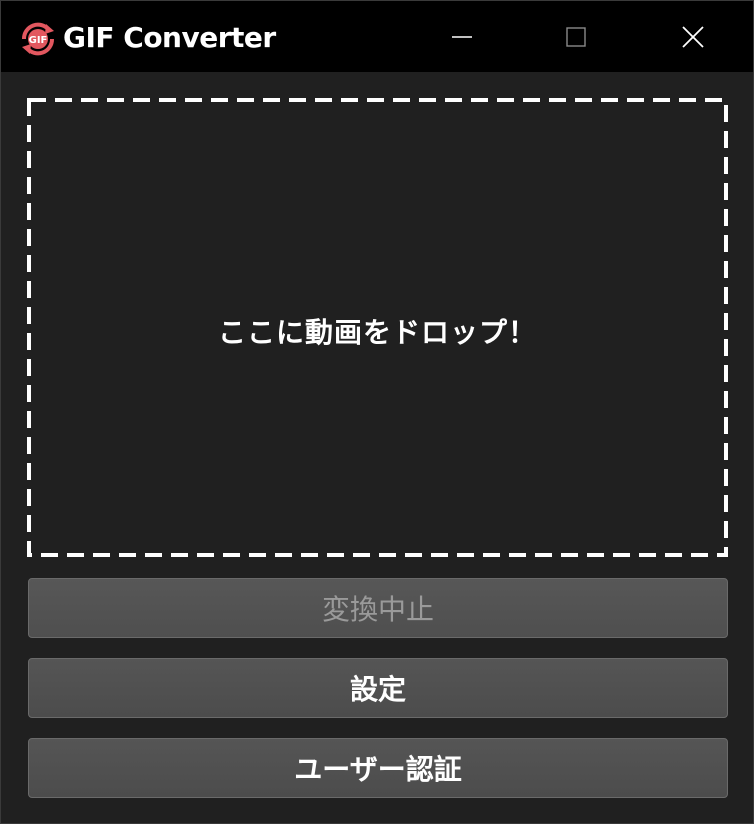 Image resolution: width=754 pixels, height=824 pixels. I want to click on maximize-button, so click(576, 36).